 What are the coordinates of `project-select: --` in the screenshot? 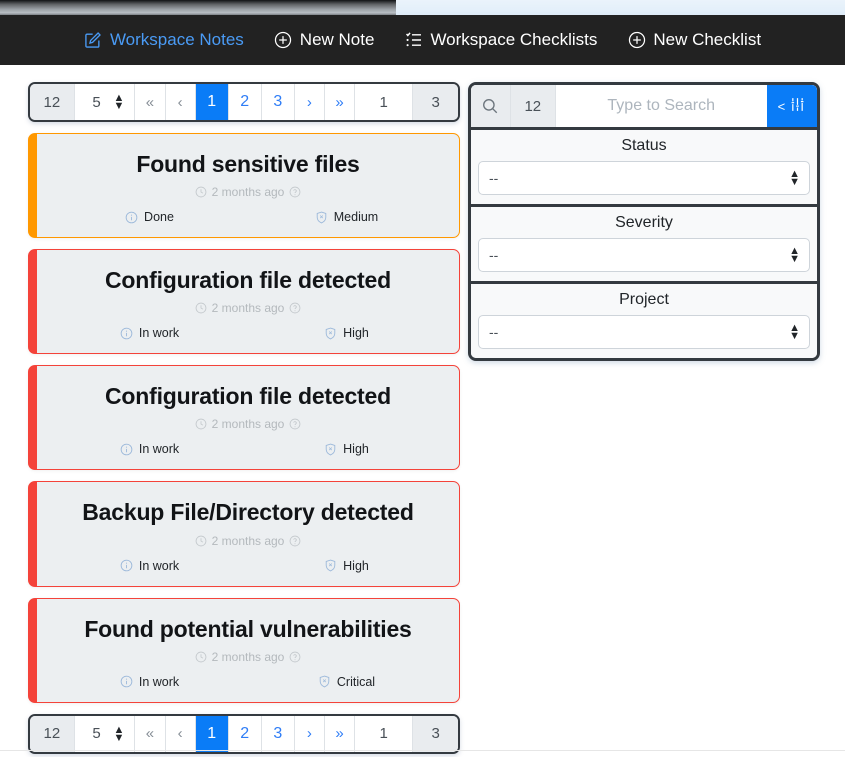 It's located at (644, 332).